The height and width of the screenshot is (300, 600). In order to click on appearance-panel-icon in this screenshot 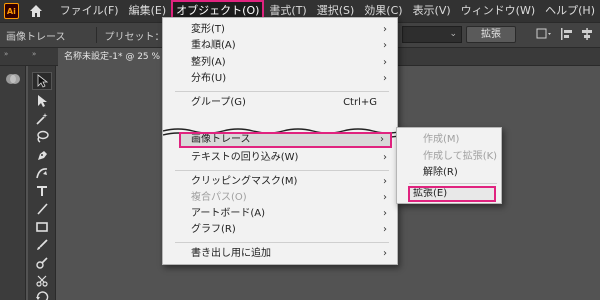, I will do `click(13, 79)`.